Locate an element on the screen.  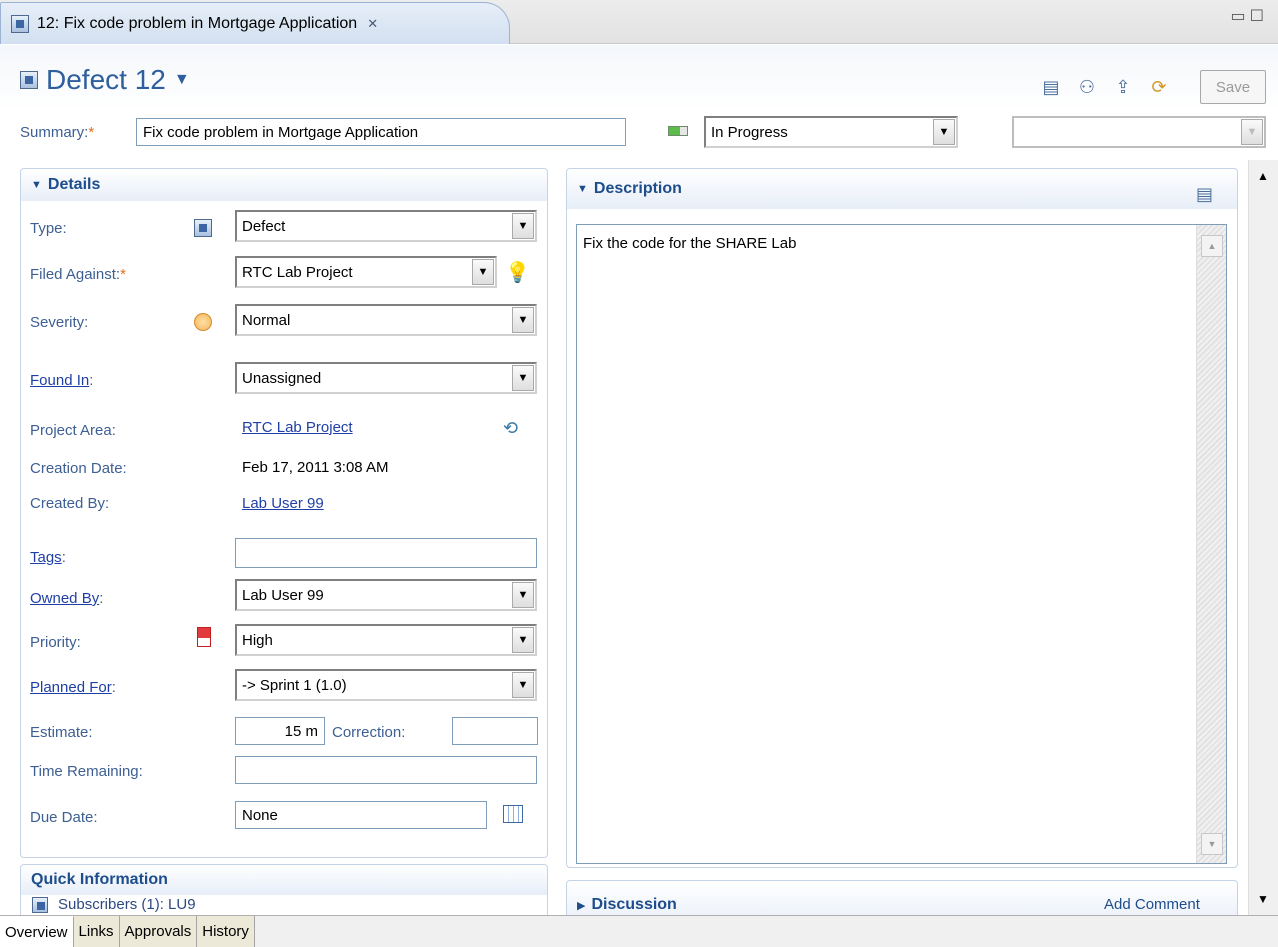
found-in-link: Found In is located at coordinates (59, 380).